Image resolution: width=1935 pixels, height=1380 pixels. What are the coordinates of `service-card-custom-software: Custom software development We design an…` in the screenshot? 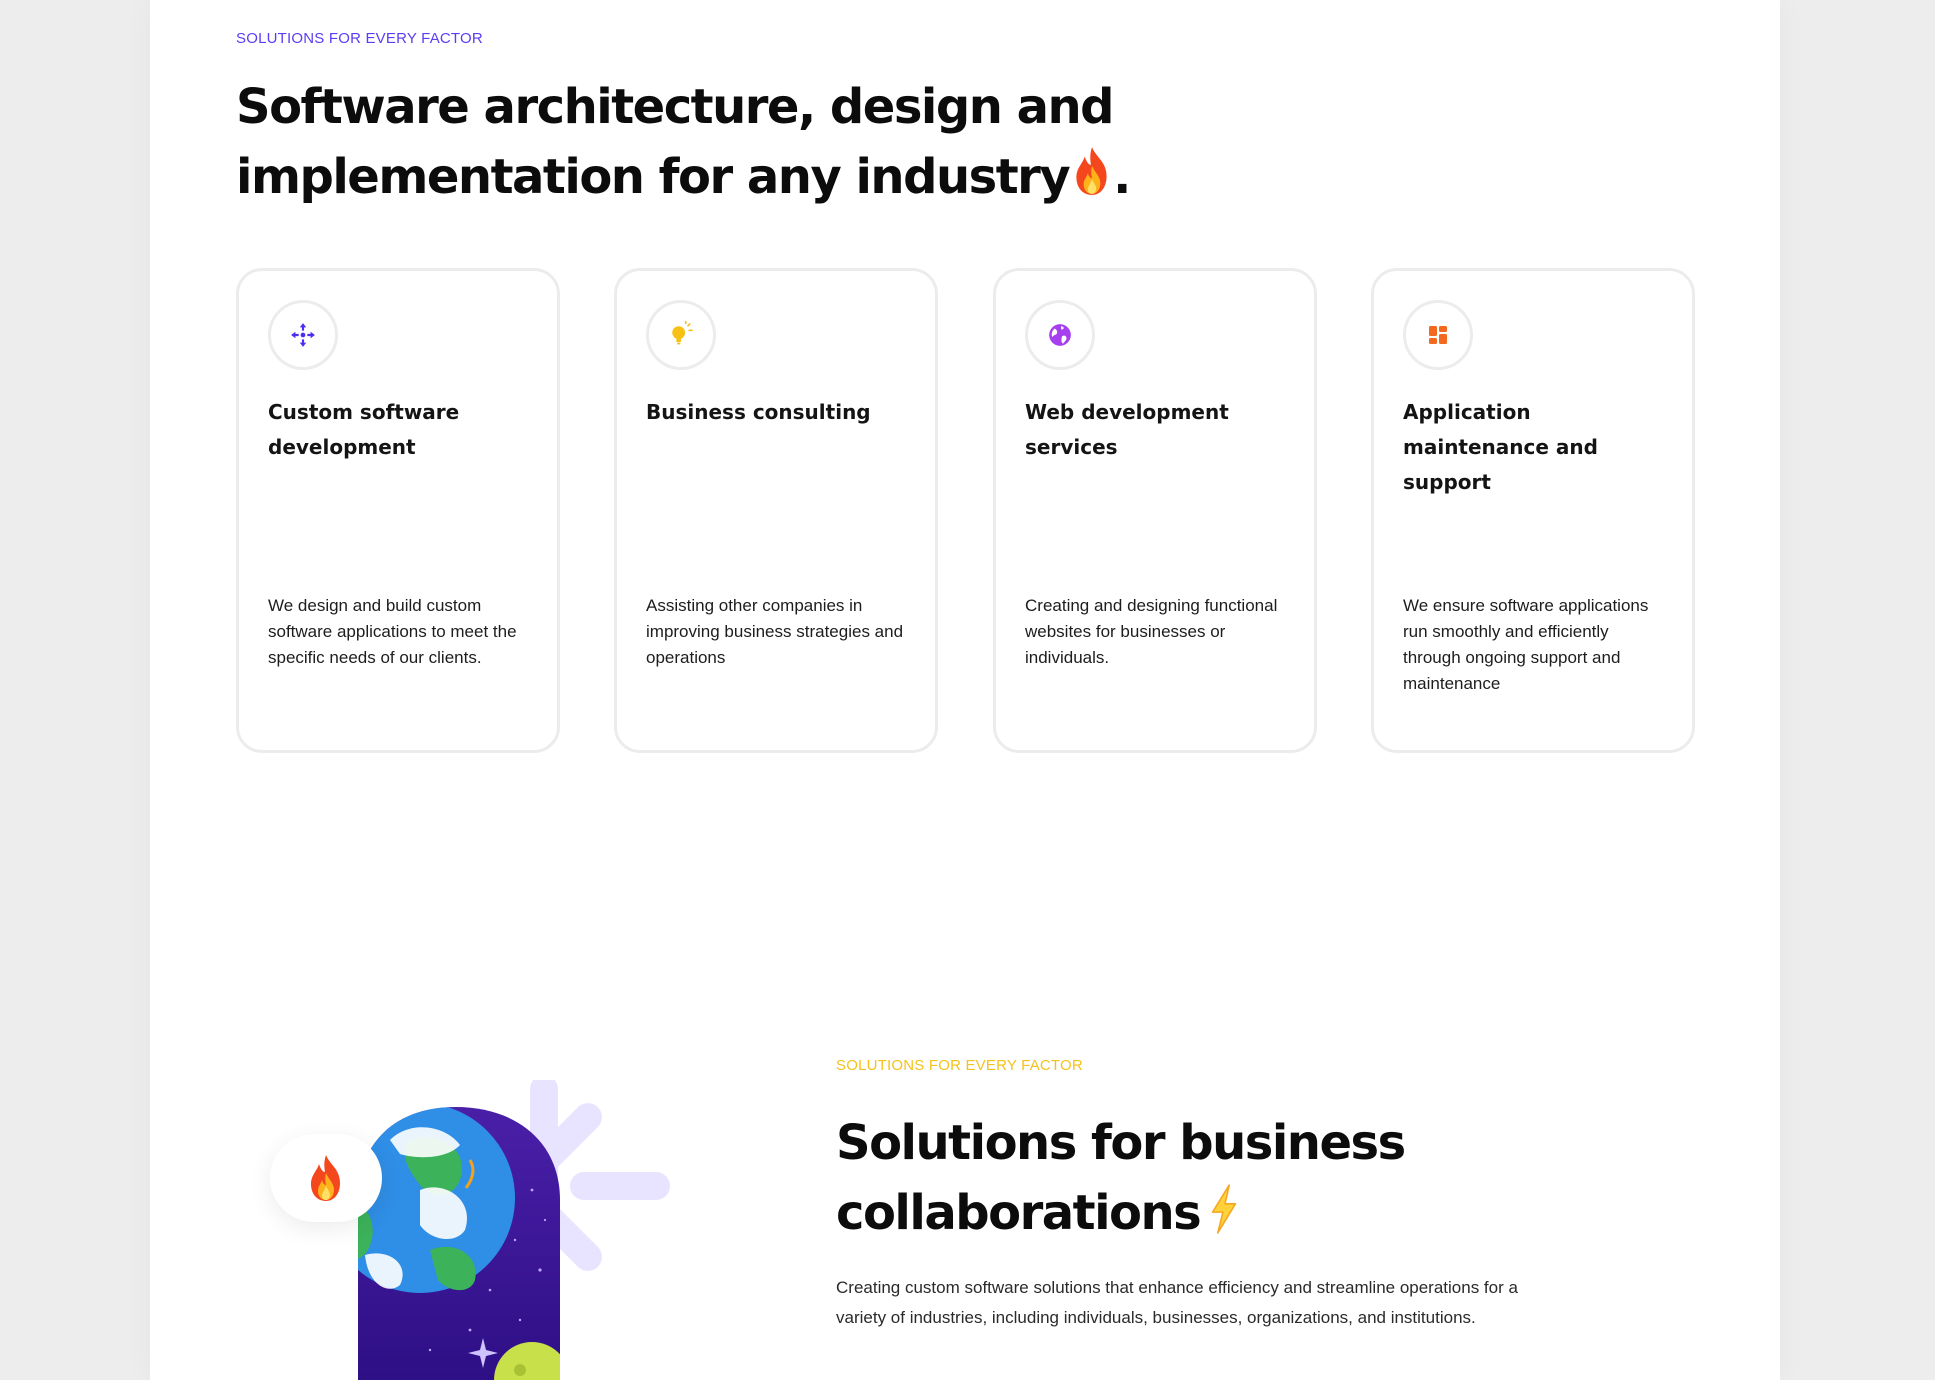 It's located at (398, 510).